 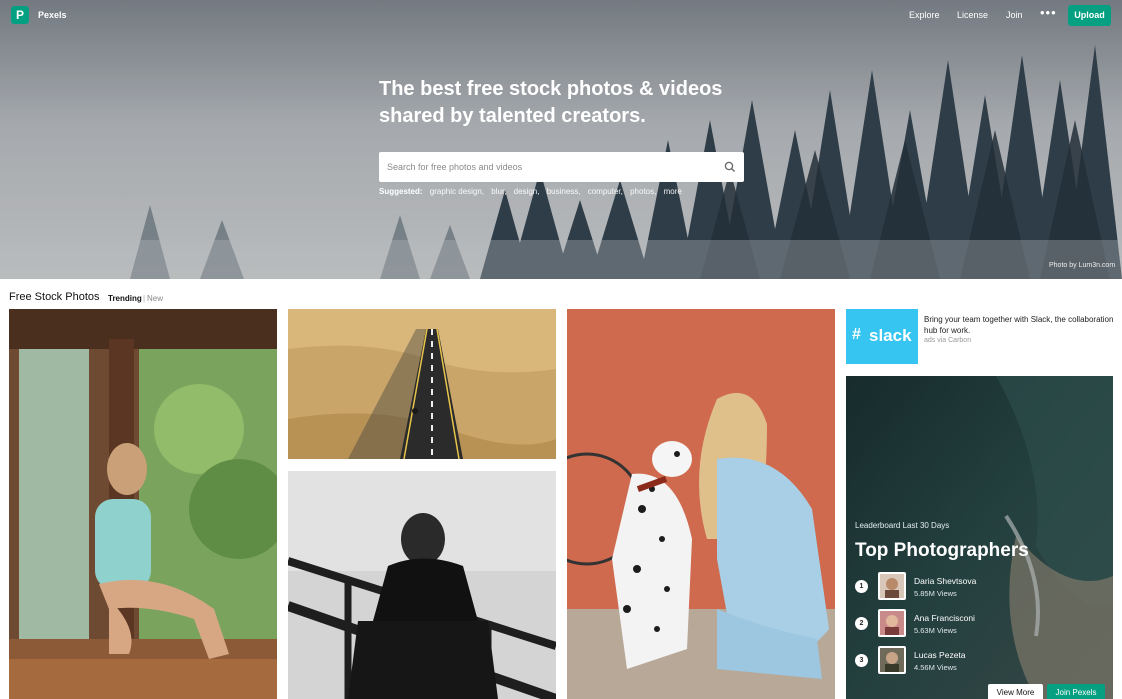 I want to click on suggested-label: Suggested:, so click(x=401, y=191).